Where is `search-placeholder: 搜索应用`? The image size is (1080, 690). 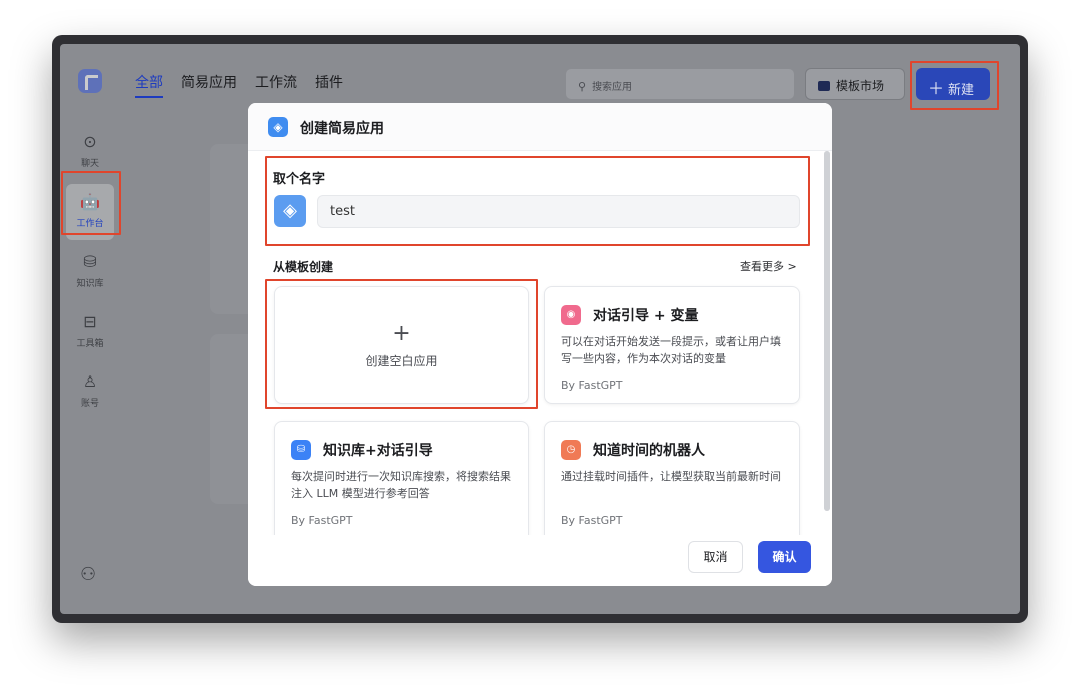 search-placeholder: 搜索应用 is located at coordinates (612, 87).